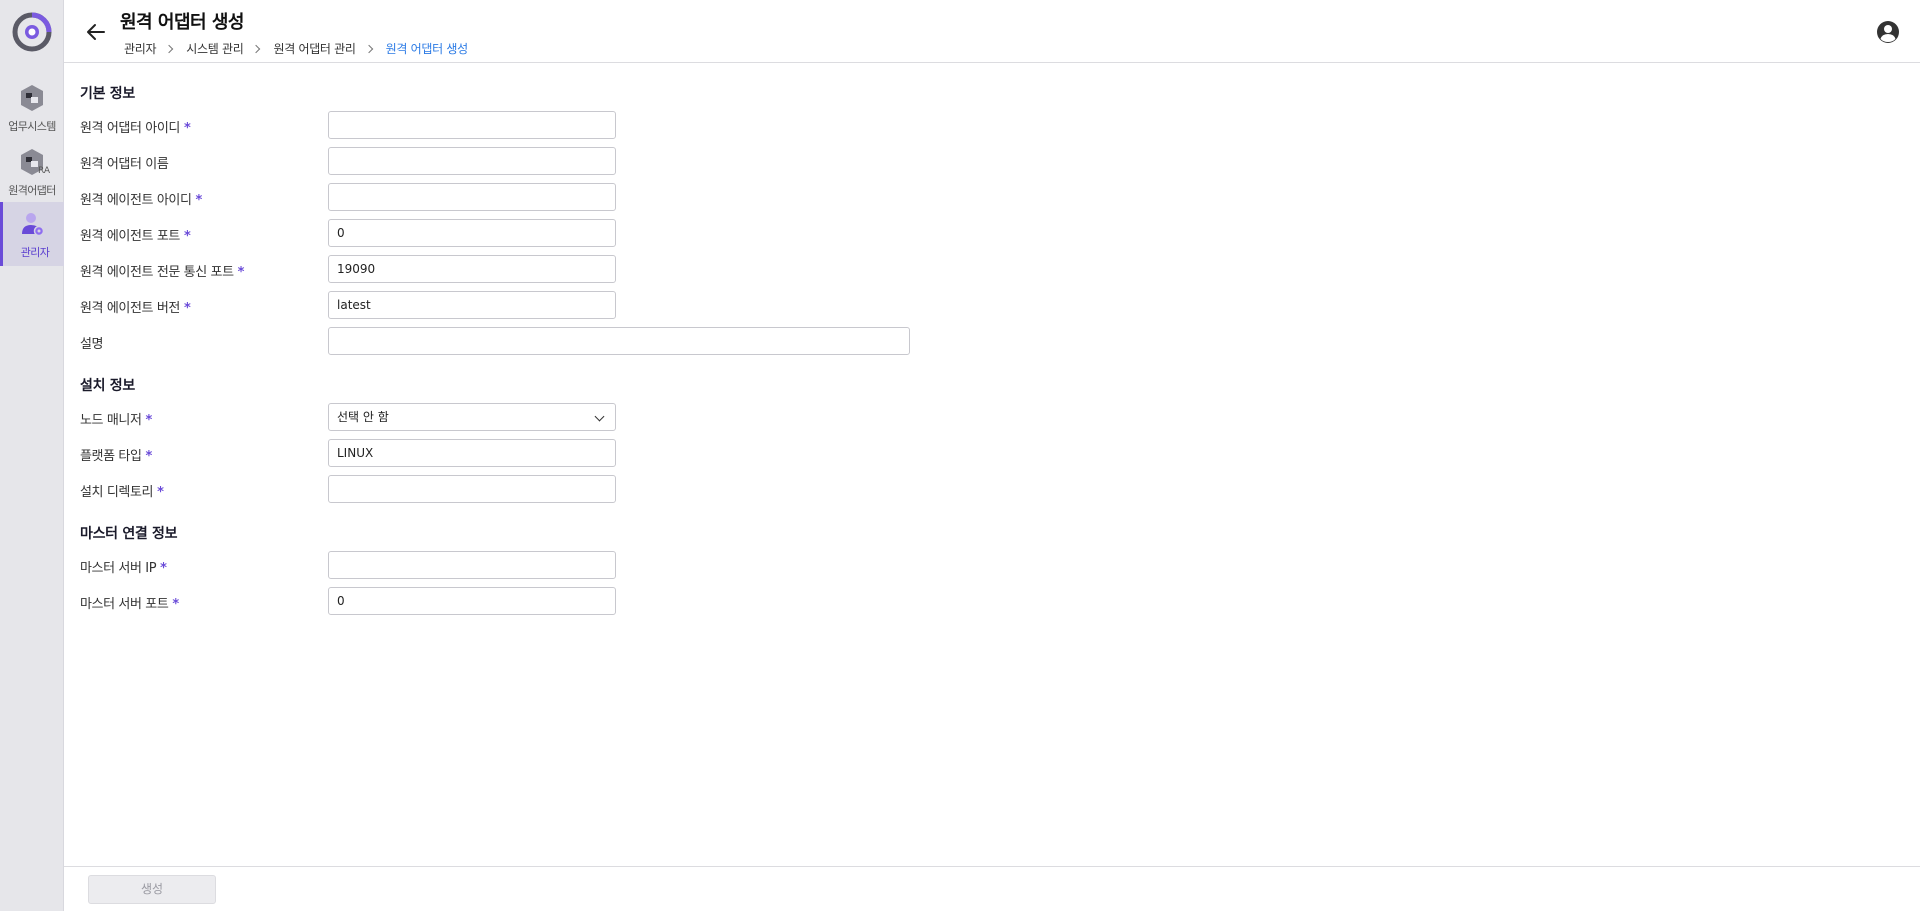  Describe the element at coordinates (992, 888) in the screenshot. I see `form-footer: 생성` at that location.